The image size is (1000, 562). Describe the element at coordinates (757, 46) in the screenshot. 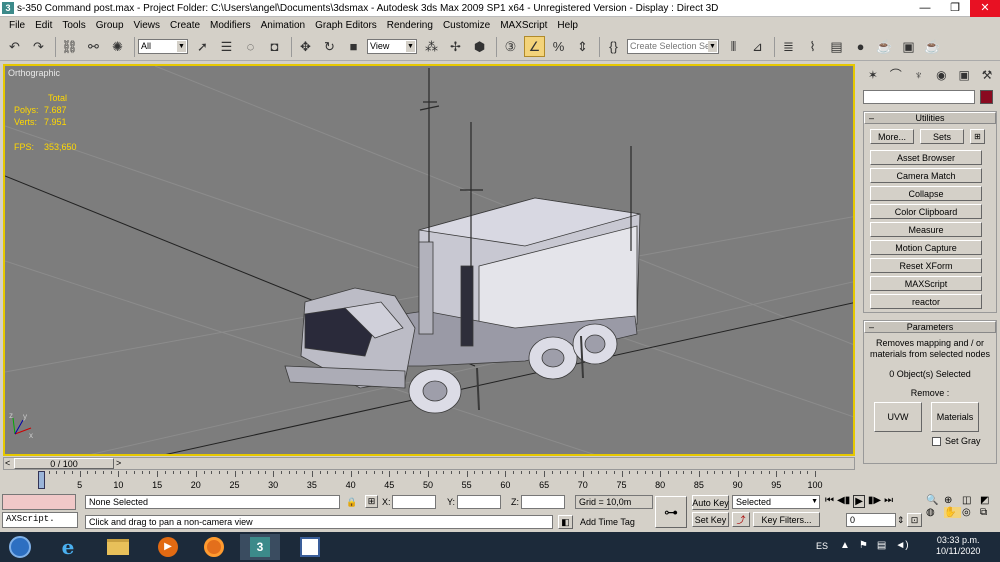

I see `align-icon: ⊿` at that location.